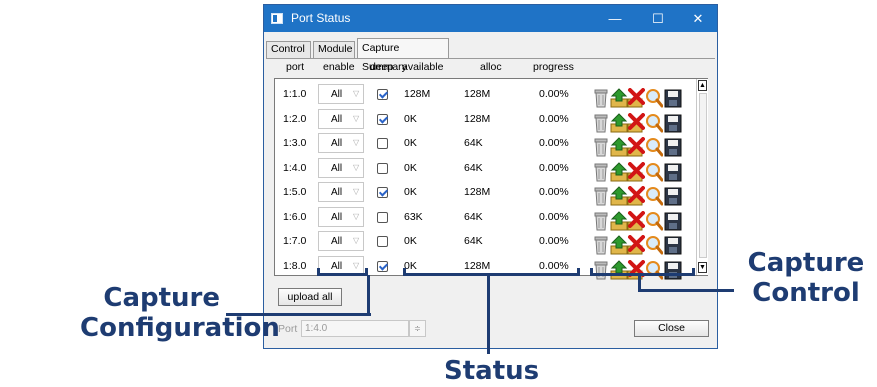 This screenshot has width=877, height=387. Describe the element at coordinates (658, 18) in the screenshot. I see `maximize-button: ☐` at that location.